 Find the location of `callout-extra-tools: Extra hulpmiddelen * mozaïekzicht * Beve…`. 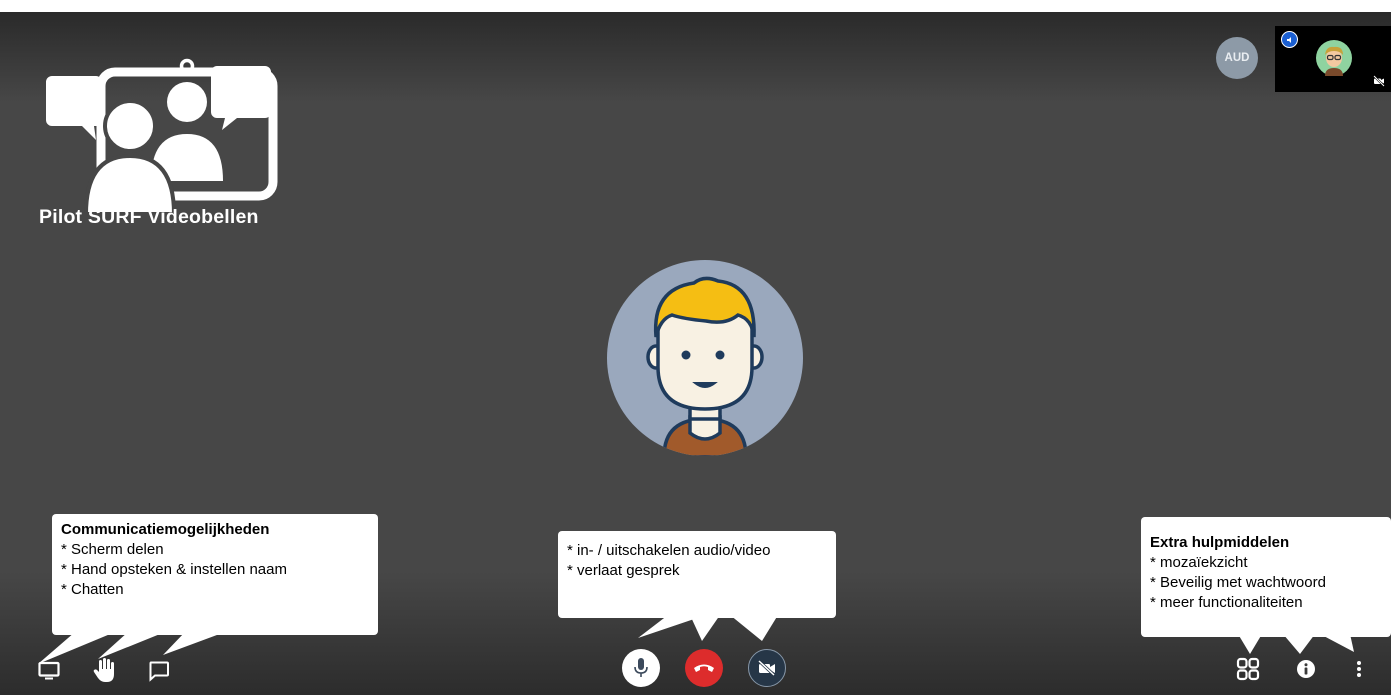

callout-extra-tools: Extra hulpmiddelen * mozaïekzicht * Beve… is located at coordinates (1266, 577).